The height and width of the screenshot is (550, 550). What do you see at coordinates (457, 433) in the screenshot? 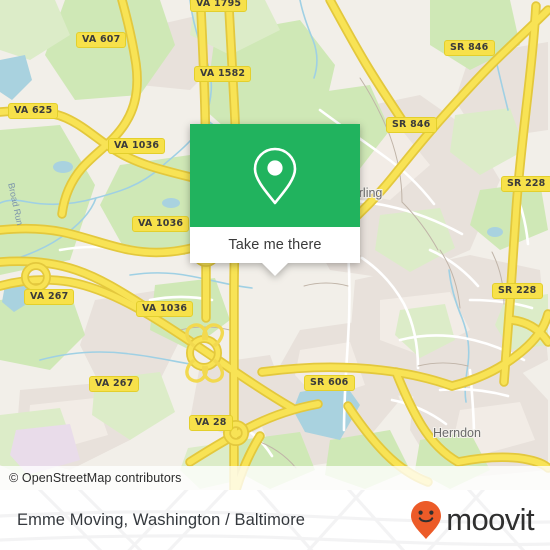
I see `place-label-herndon: Herndon` at bounding box center [457, 433].